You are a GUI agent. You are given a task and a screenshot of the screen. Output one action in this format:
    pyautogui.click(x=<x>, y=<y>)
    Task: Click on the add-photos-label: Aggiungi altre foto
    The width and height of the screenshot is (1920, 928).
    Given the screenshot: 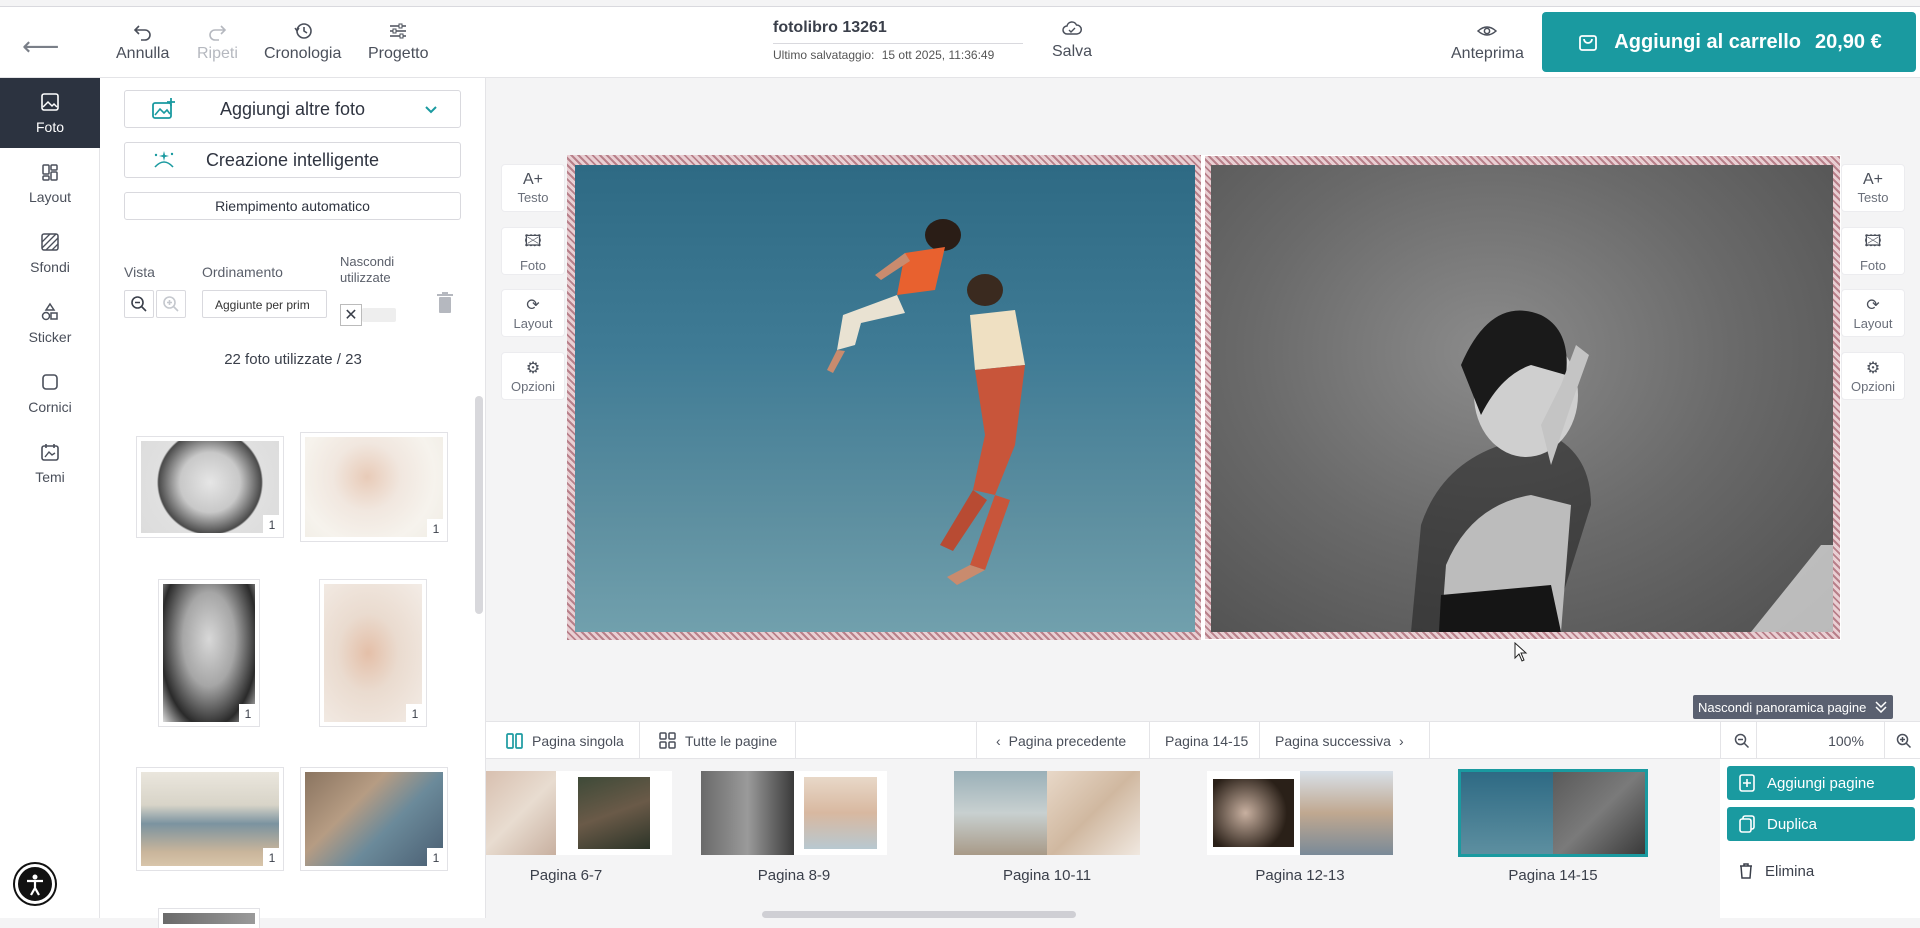 What is the action you would take?
    pyautogui.click(x=292, y=108)
    